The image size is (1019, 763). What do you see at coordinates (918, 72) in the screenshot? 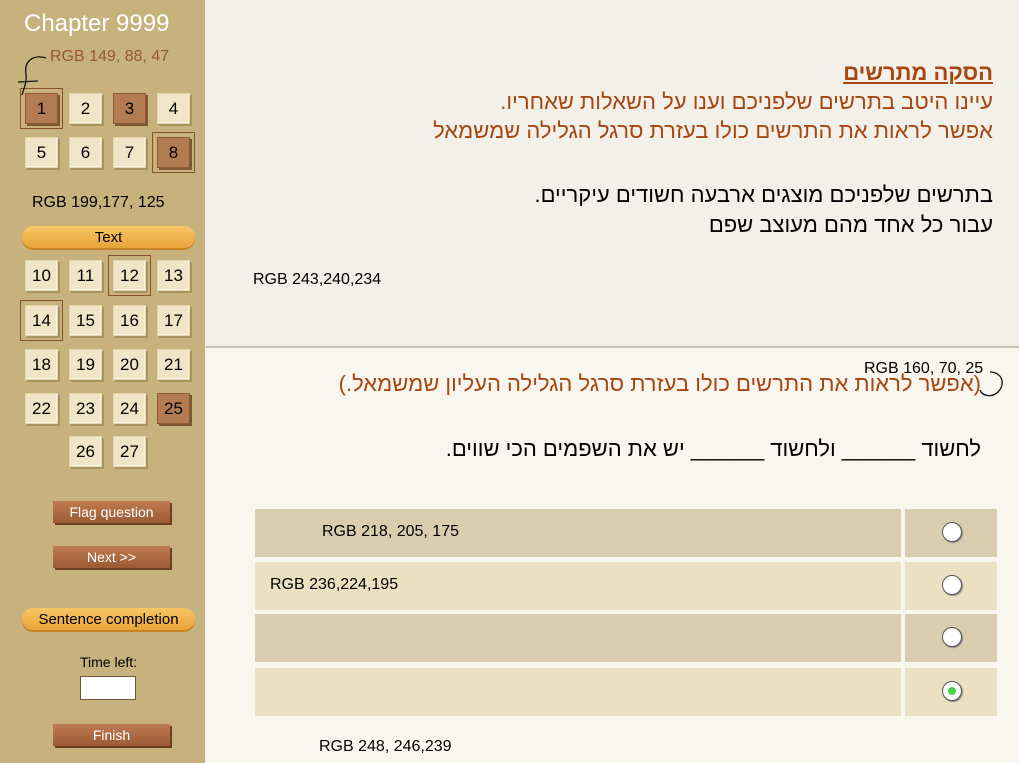
I see `passage-heading: הסקה מתרשים` at bounding box center [918, 72].